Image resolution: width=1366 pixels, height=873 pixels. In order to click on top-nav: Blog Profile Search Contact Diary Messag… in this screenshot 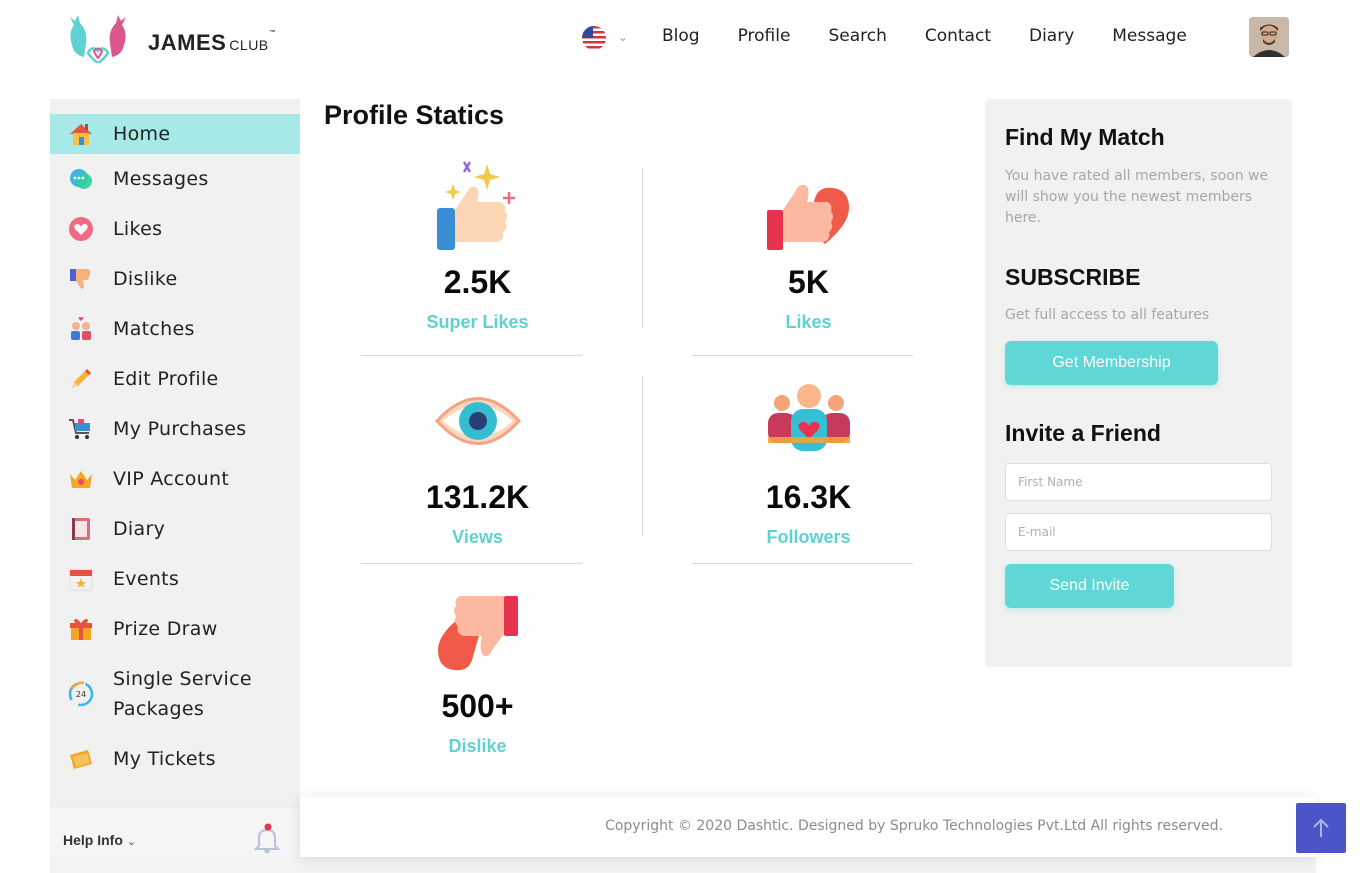, I will do `click(943, 36)`.